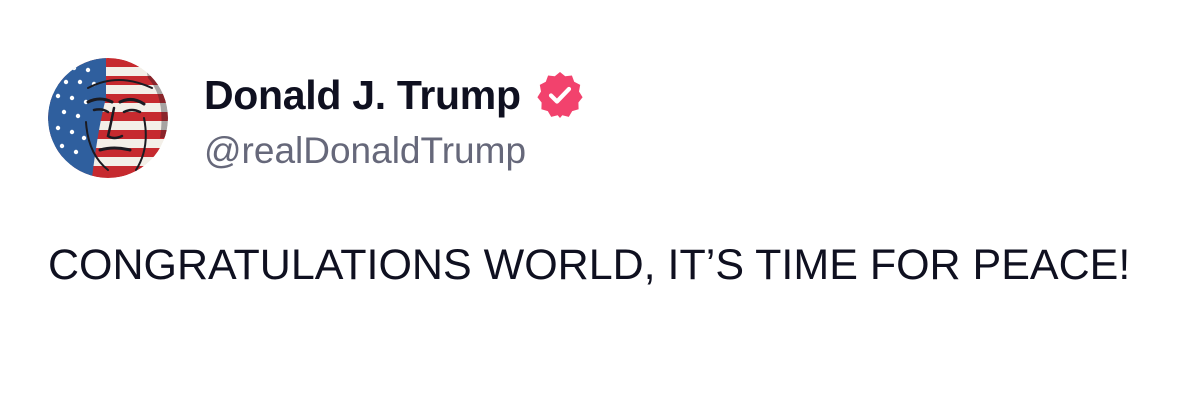 This screenshot has height=405, width=1179. What do you see at coordinates (560, 95) in the screenshot?
I see `verified-badge-icon` at bounding box center [560, 95].